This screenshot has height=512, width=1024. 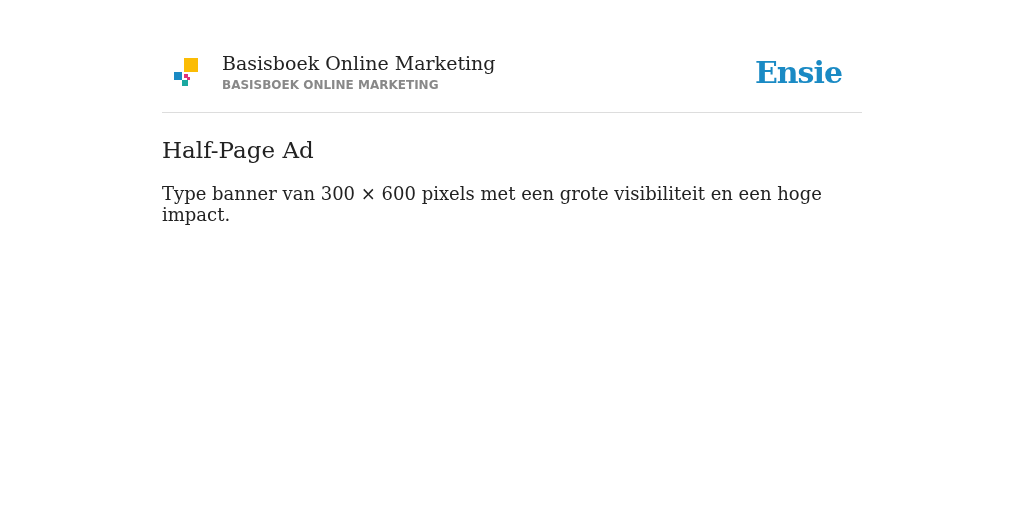 I want to click on brand-logo-link: Ensie, so click(x=798, y=72).